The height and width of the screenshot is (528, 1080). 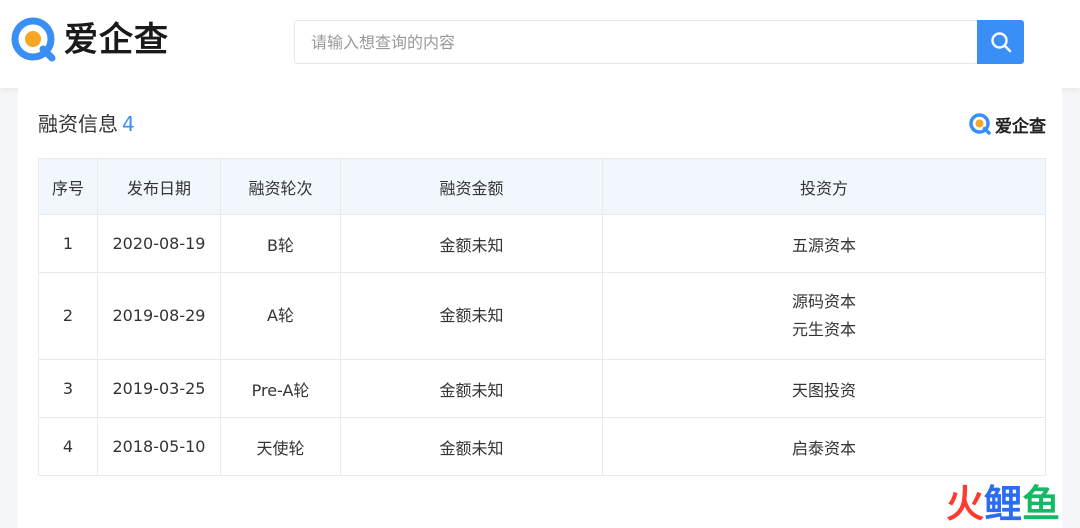 What do you see at coordinates (159, 388) in the screenshot?
I see `cell-date: 2019-03-25` at bounding box center [159, 388].